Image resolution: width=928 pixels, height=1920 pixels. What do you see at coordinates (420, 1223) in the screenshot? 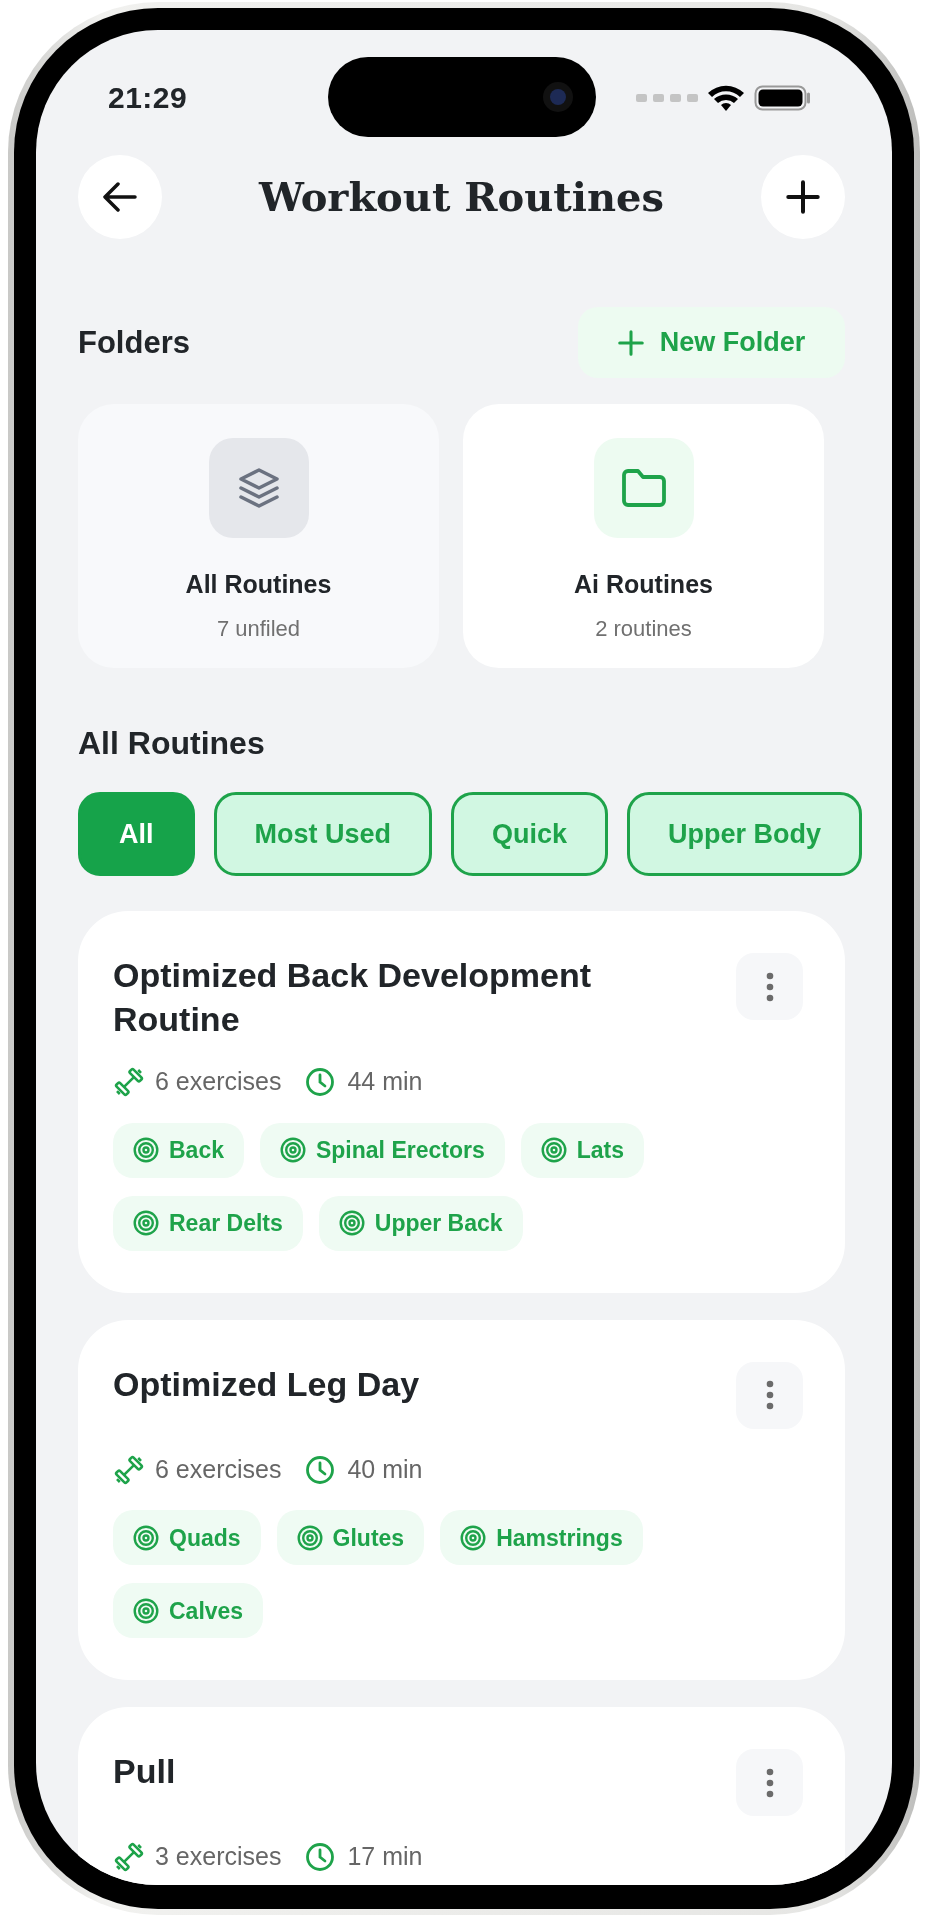
I see `muscle-tag: Upper Back` at bounding box center [420, 1223].